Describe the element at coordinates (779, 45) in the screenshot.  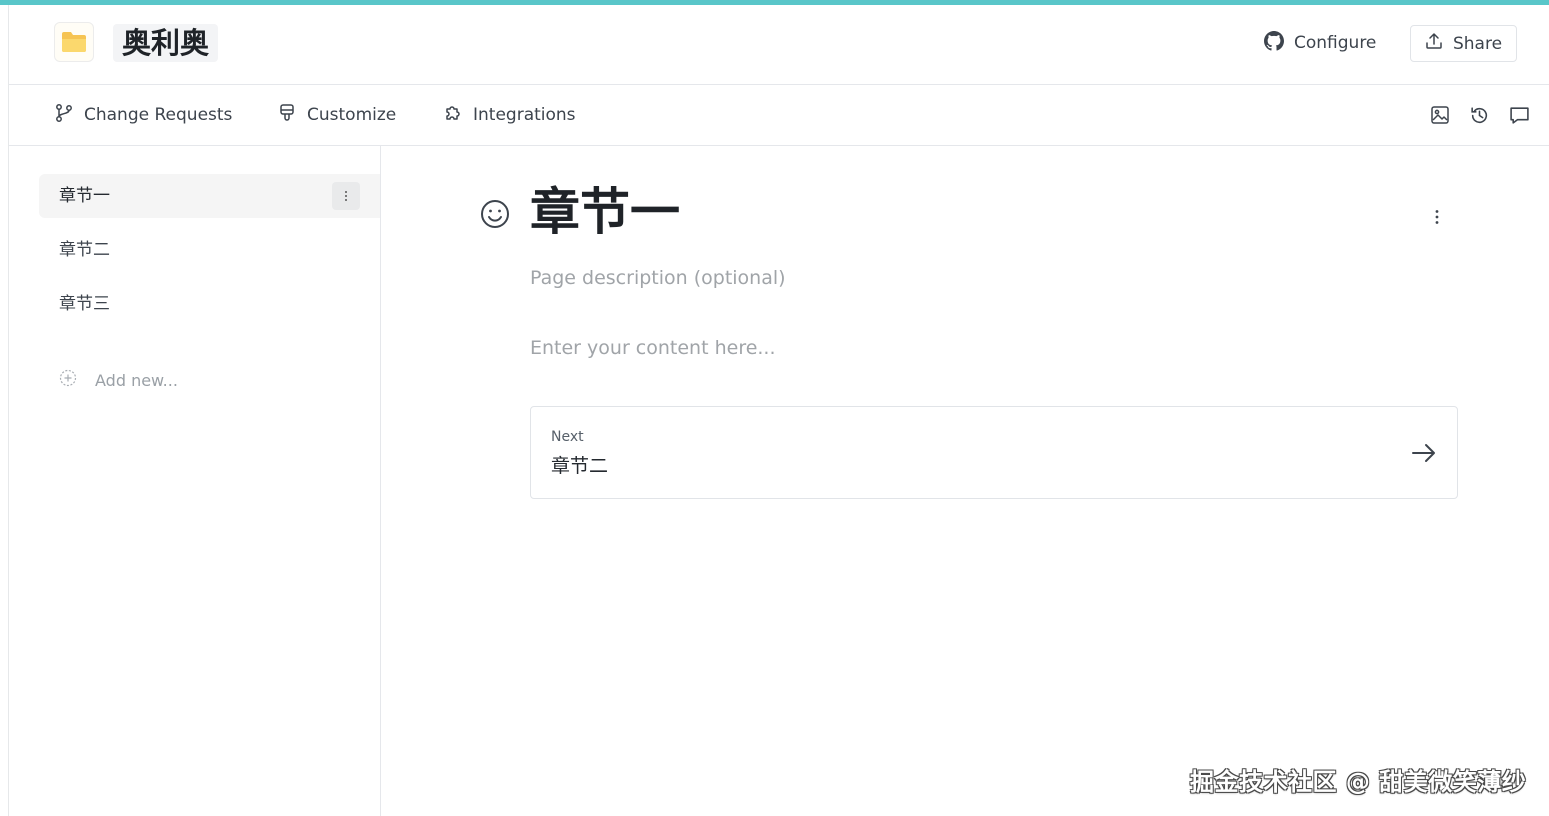
I see `app-header: 奥利奥 Configure Share` at that location.